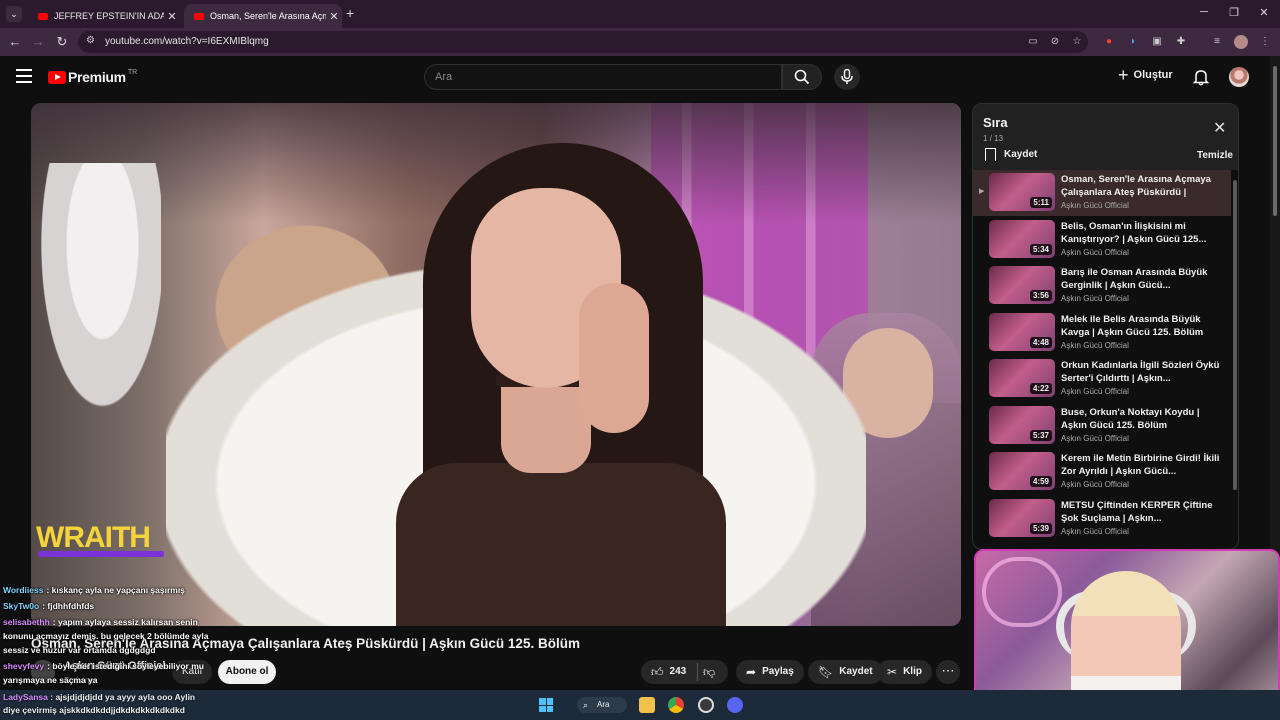 The image size is (1280, 720). Describe the element at coordinates (1105, 137) in the screenshot. I see `playlist-header: Sıra 1 / 13 ✕ Kaydet Temizle` at that location.